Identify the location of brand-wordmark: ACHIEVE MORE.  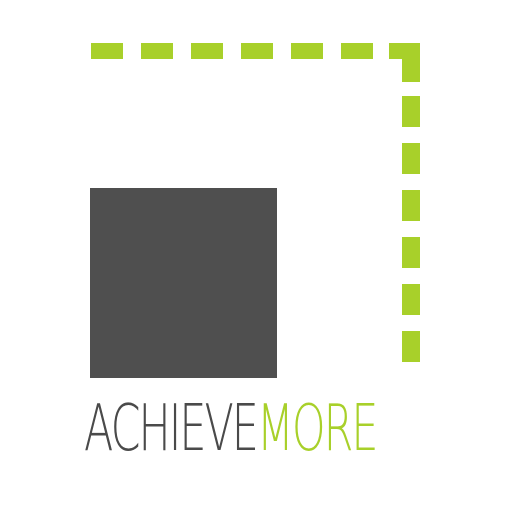
(231, 432).